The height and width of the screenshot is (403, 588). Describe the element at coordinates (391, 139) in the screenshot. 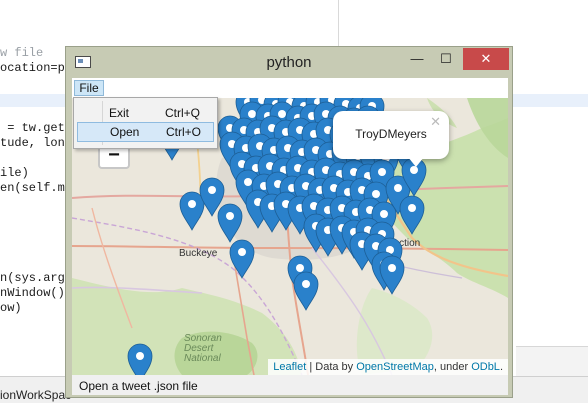

I see `marker-popup: TroyDMeyers ✕` at that location.